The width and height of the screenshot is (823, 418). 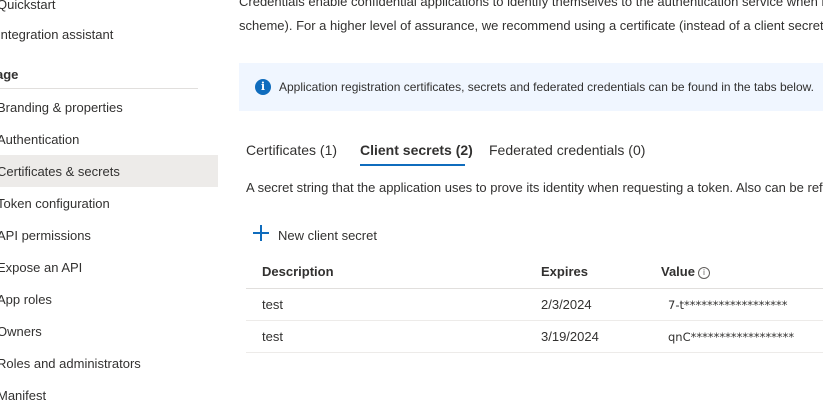 I want to click on header-expires: Expires, so click(x=564, y=272).